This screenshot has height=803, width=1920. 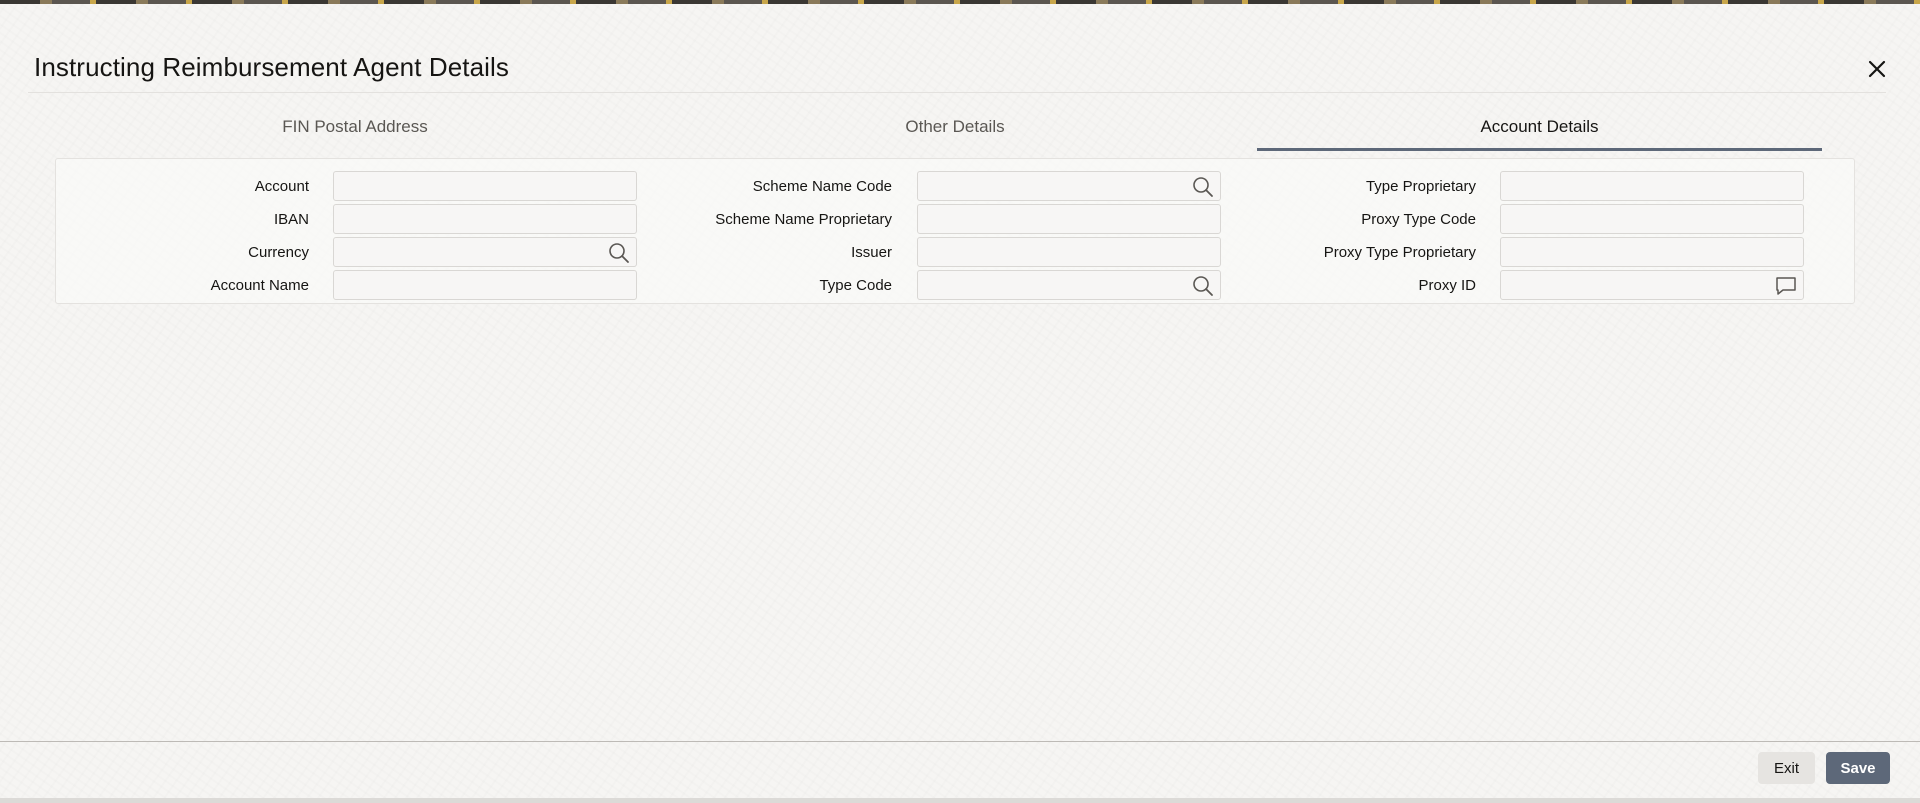 I want to click on comment-icon, so click(x=1786, y=286).